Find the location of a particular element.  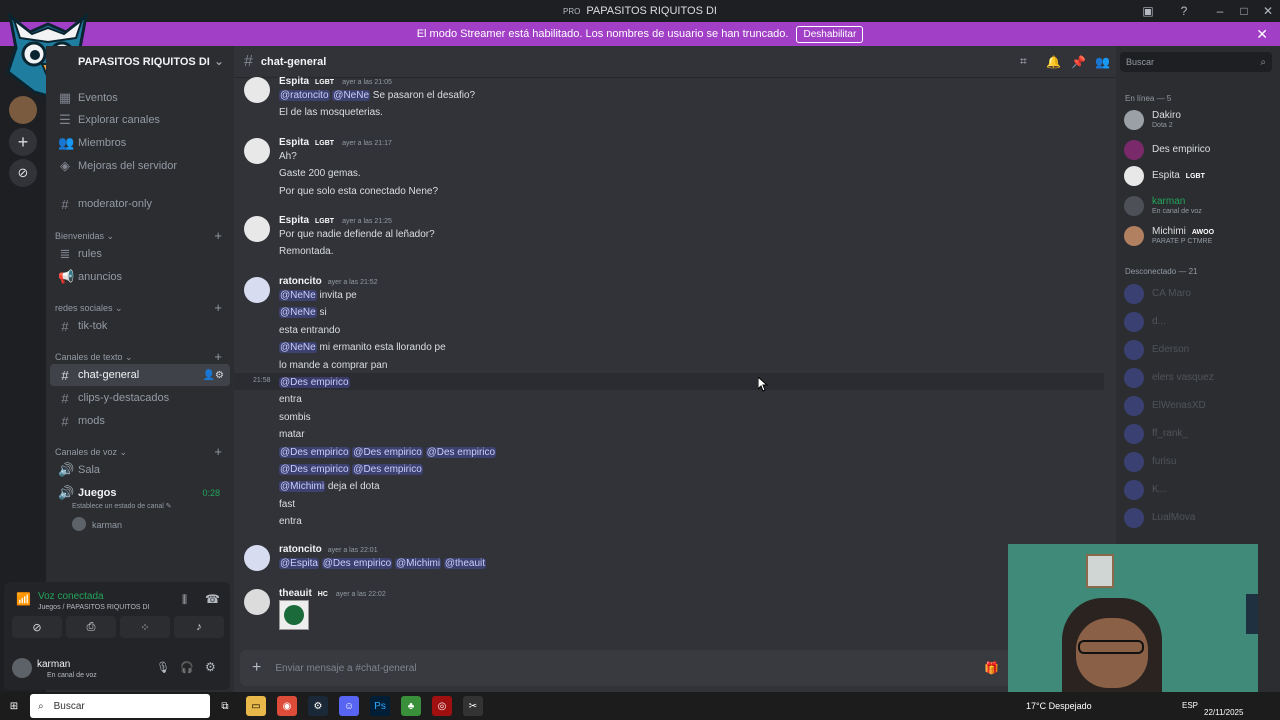

disable-streamer-button: Deshabilitar is located at coordinates (830, 34).